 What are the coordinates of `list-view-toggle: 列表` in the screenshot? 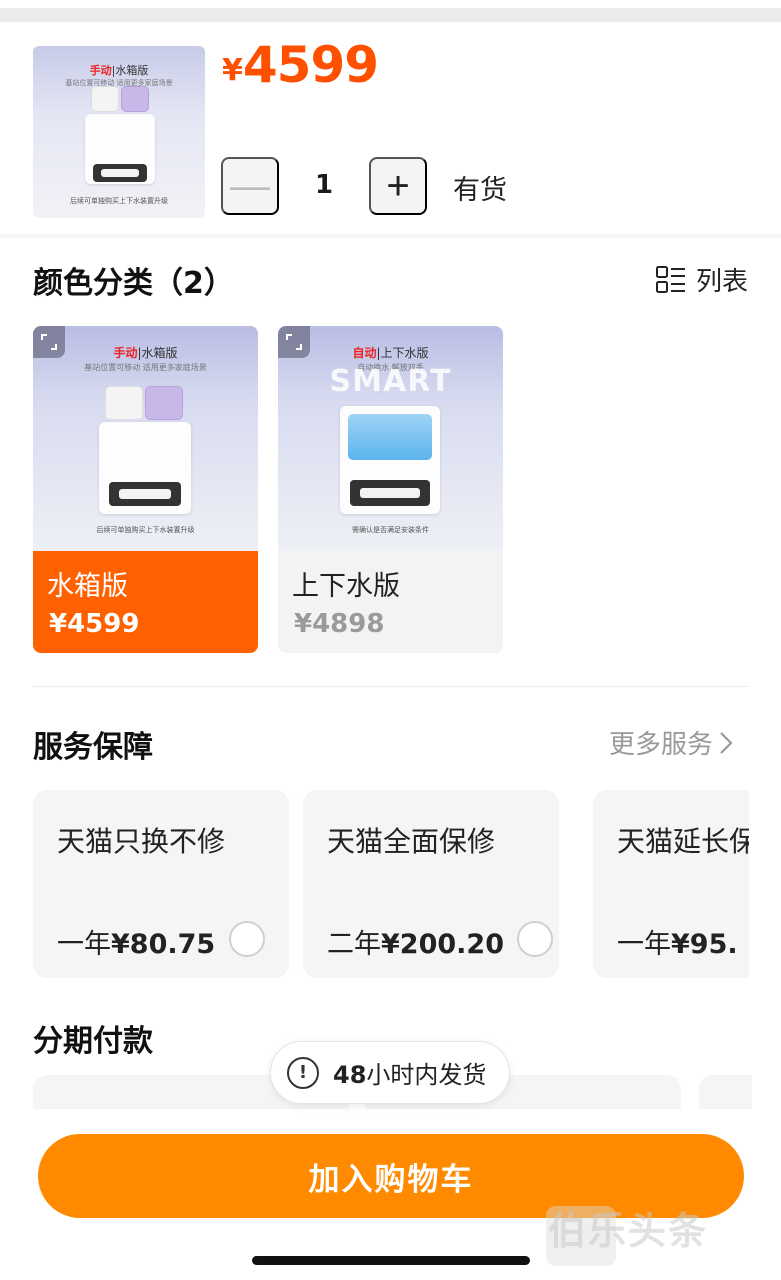 It's located at (702, 279).